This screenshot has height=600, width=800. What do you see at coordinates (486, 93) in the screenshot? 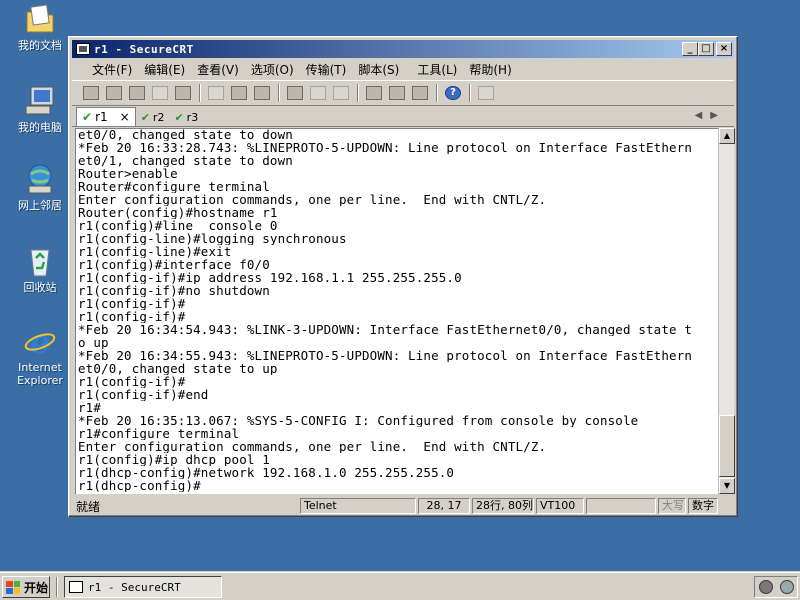
I see `sftp-button` at bounding box center [486, 93].